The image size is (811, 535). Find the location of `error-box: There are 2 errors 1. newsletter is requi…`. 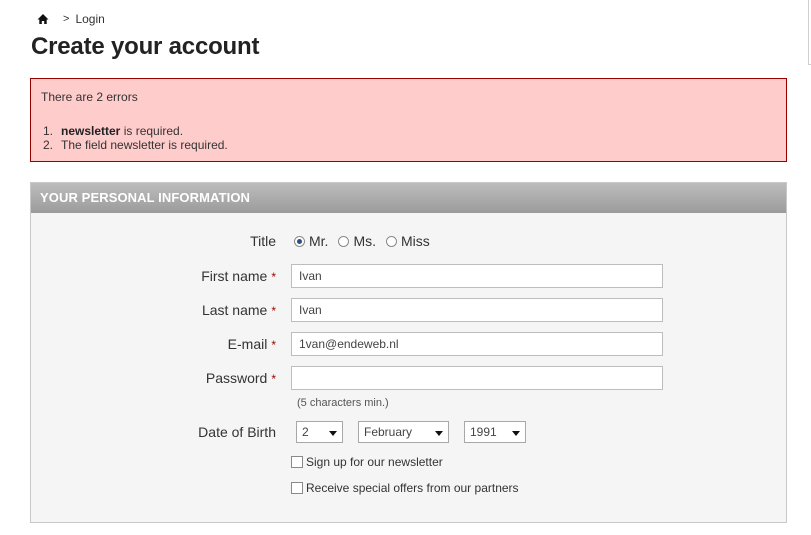

error-box: There are 2 errors 1. newsletter is requi… is located at coordinates (408, 120).